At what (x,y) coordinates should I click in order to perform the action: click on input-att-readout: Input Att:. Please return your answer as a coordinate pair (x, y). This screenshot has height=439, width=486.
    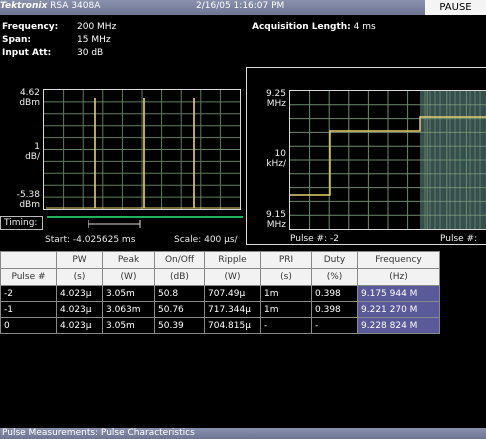
    Looking at the image, I should click on (26, 53).